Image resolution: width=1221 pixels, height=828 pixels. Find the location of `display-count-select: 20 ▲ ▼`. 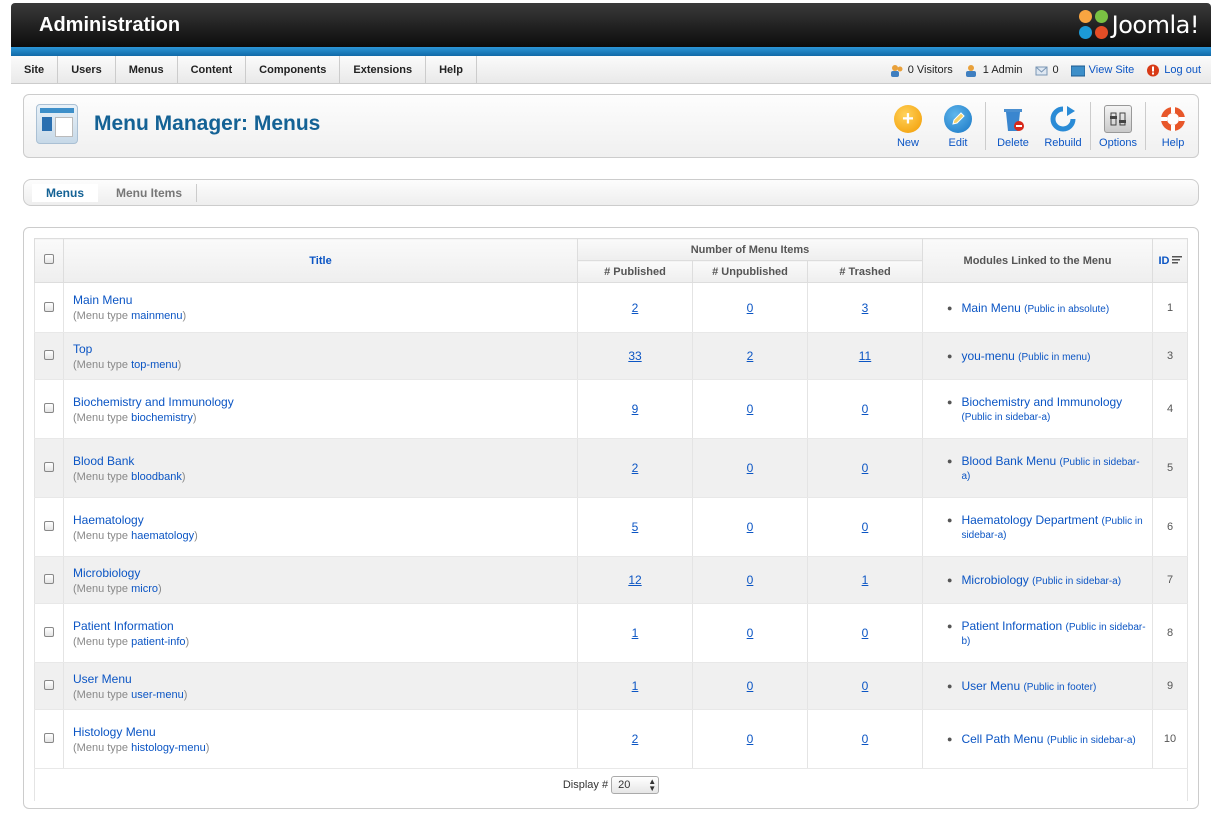

display-count-select: 20 ▲ ▼ is located at coordinates (635, 784).